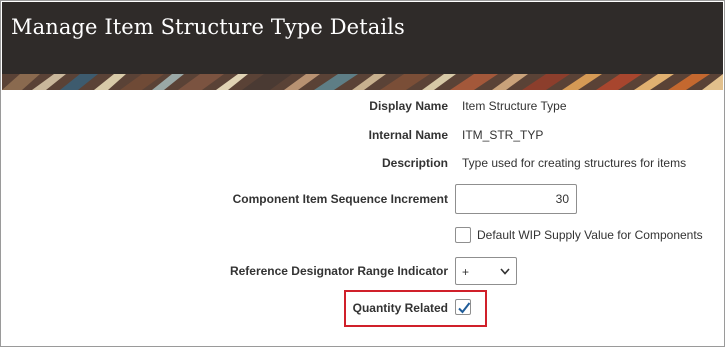 This screenshot has width=725, height=347. What do you see at coordinates (463, 235) in the screenshot?
I see `default-wip-supply-checkbox` at bounding box center [463, 235].